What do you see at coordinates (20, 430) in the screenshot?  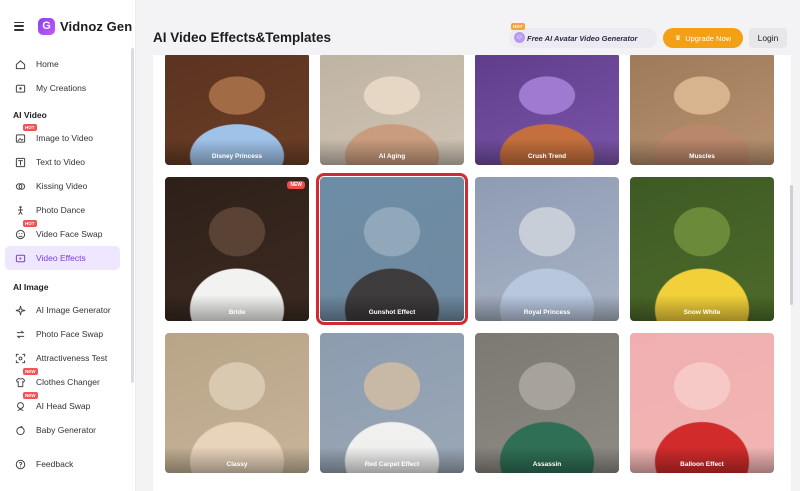 I see `baby-icon` at bounding box center [20, 430].